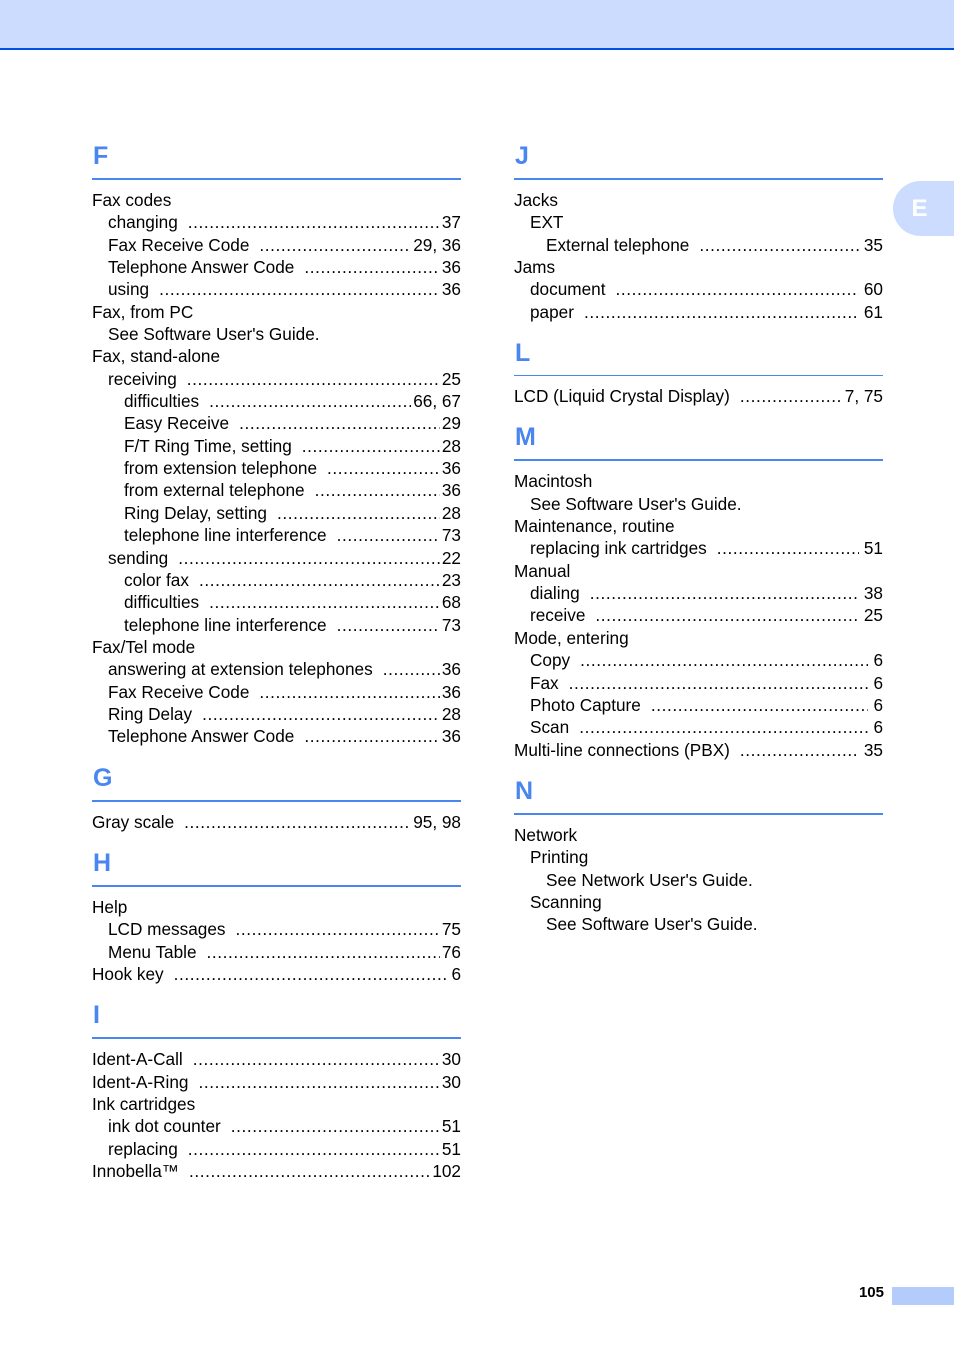 The image size is (954, 1350). Describe the element at coordinates (698, 312) in the screenshot. I see `index-entry: paper 61` at that location.